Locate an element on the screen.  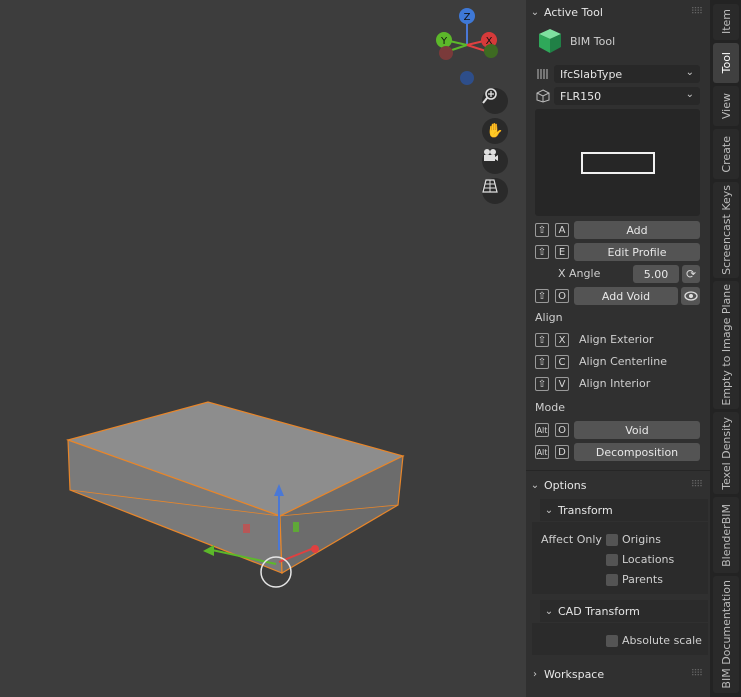
add-button: Add is located at coordinates (637, 230).